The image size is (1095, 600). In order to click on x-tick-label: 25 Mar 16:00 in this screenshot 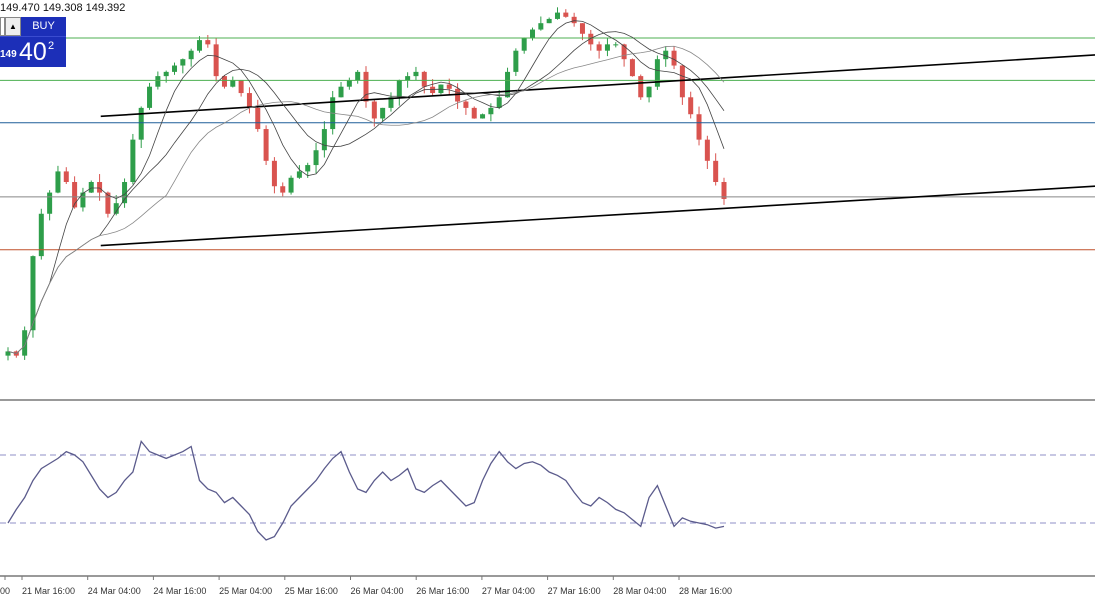, I will do `click(311, 591)`.